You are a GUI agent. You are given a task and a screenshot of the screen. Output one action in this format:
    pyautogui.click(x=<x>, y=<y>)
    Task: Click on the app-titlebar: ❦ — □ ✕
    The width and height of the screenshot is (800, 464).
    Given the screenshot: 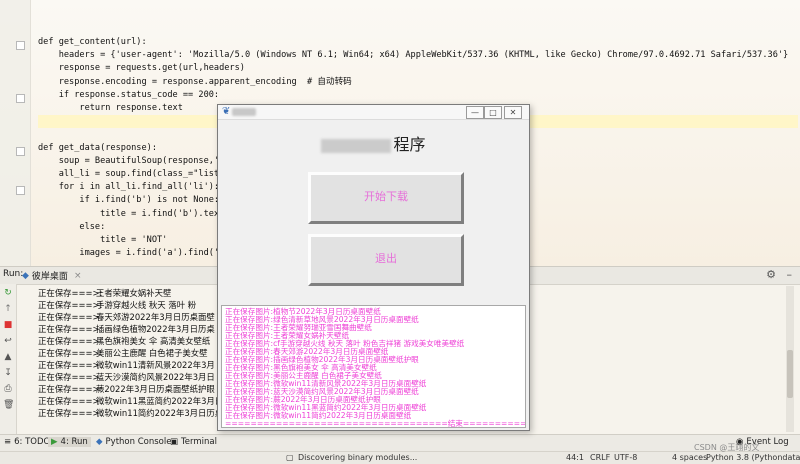 What is the action you would take?
    pyautogui.click(x=373, y=112)
    